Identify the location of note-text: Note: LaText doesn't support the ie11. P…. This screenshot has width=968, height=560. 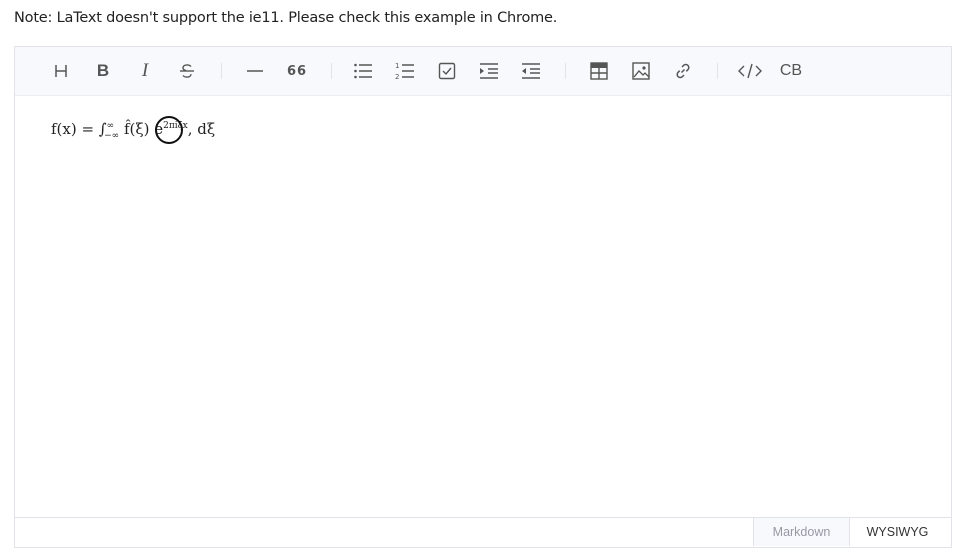
(286, 18).